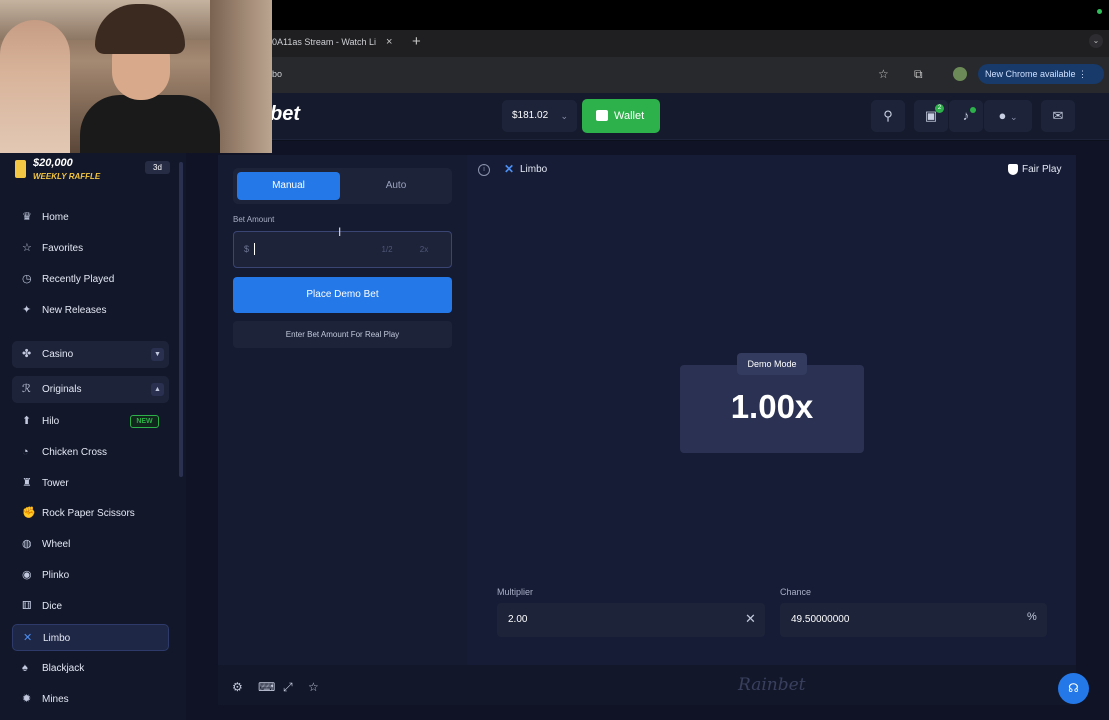  What do you see at coordinates (78, 279) in the screenshot?
I see `sidebar-item-label: Recently Played` at bounding box center [78, 279].